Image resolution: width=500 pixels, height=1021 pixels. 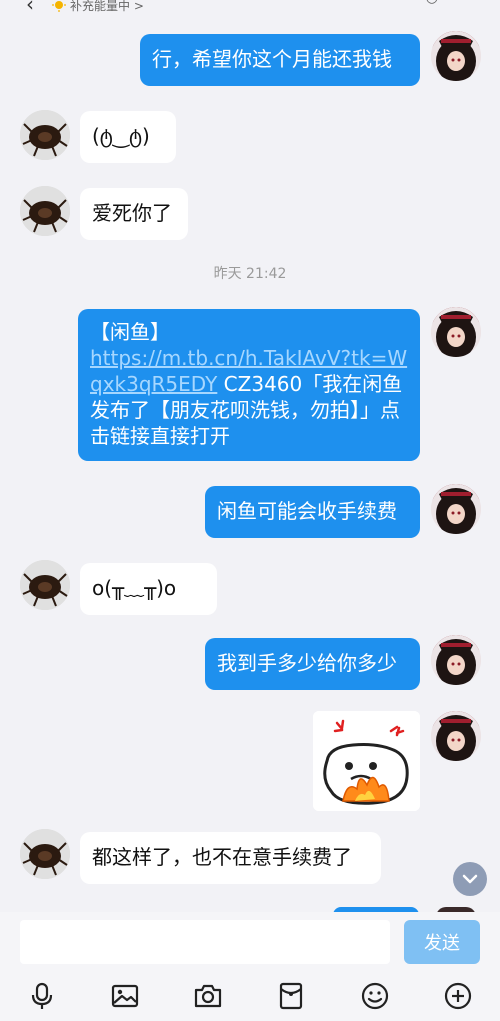 I want to click on message-text: 我到手多少给你多少, so click(x=307, y=663).